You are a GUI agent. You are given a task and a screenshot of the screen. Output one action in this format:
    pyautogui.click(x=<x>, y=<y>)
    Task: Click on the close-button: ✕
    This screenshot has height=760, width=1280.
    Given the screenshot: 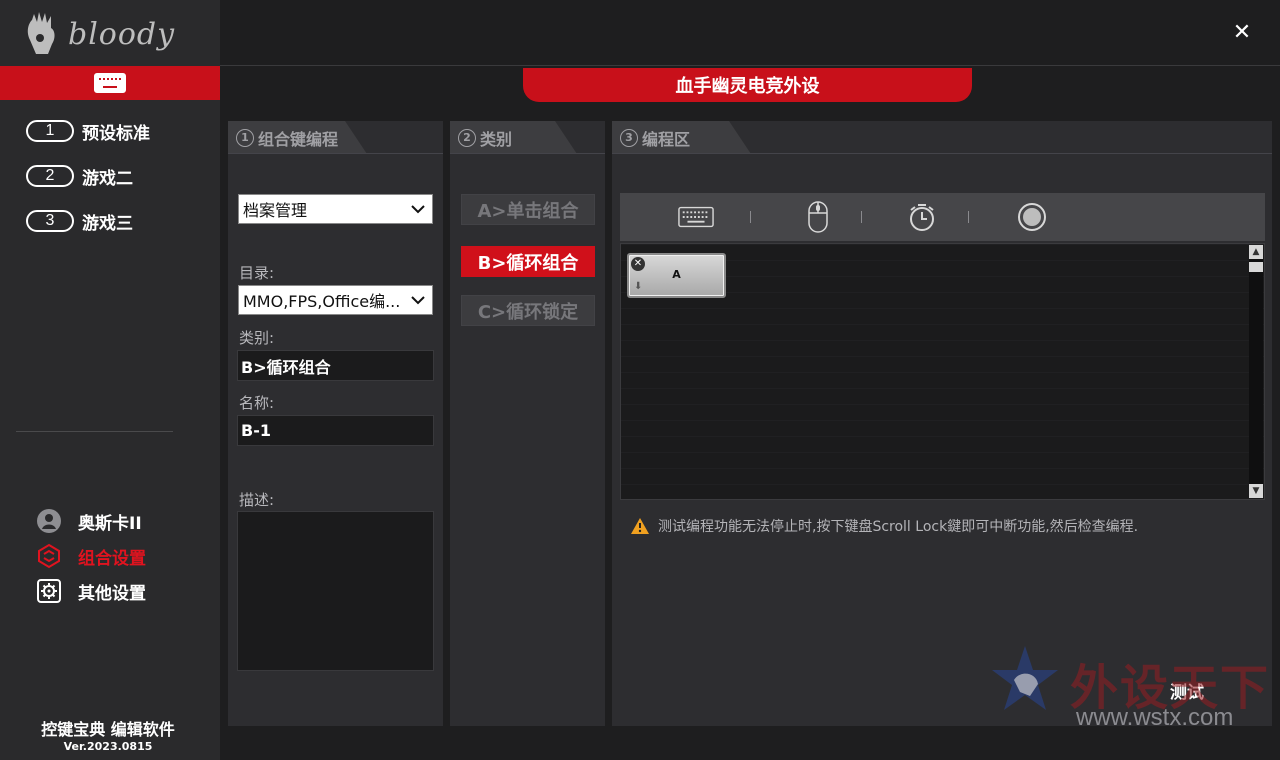 What is the action you would take?
    pyautogui.click(x=1242, y=33)
    